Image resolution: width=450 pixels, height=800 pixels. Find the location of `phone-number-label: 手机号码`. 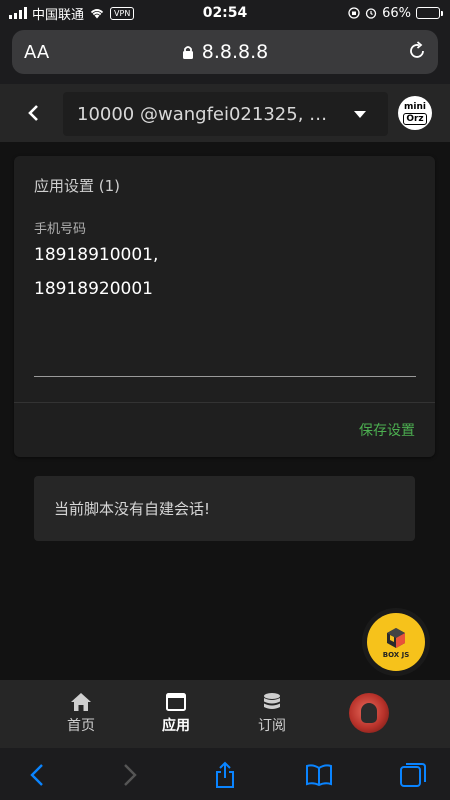

phone-number-label: 手机号码 is located at coordinates (60, 229).